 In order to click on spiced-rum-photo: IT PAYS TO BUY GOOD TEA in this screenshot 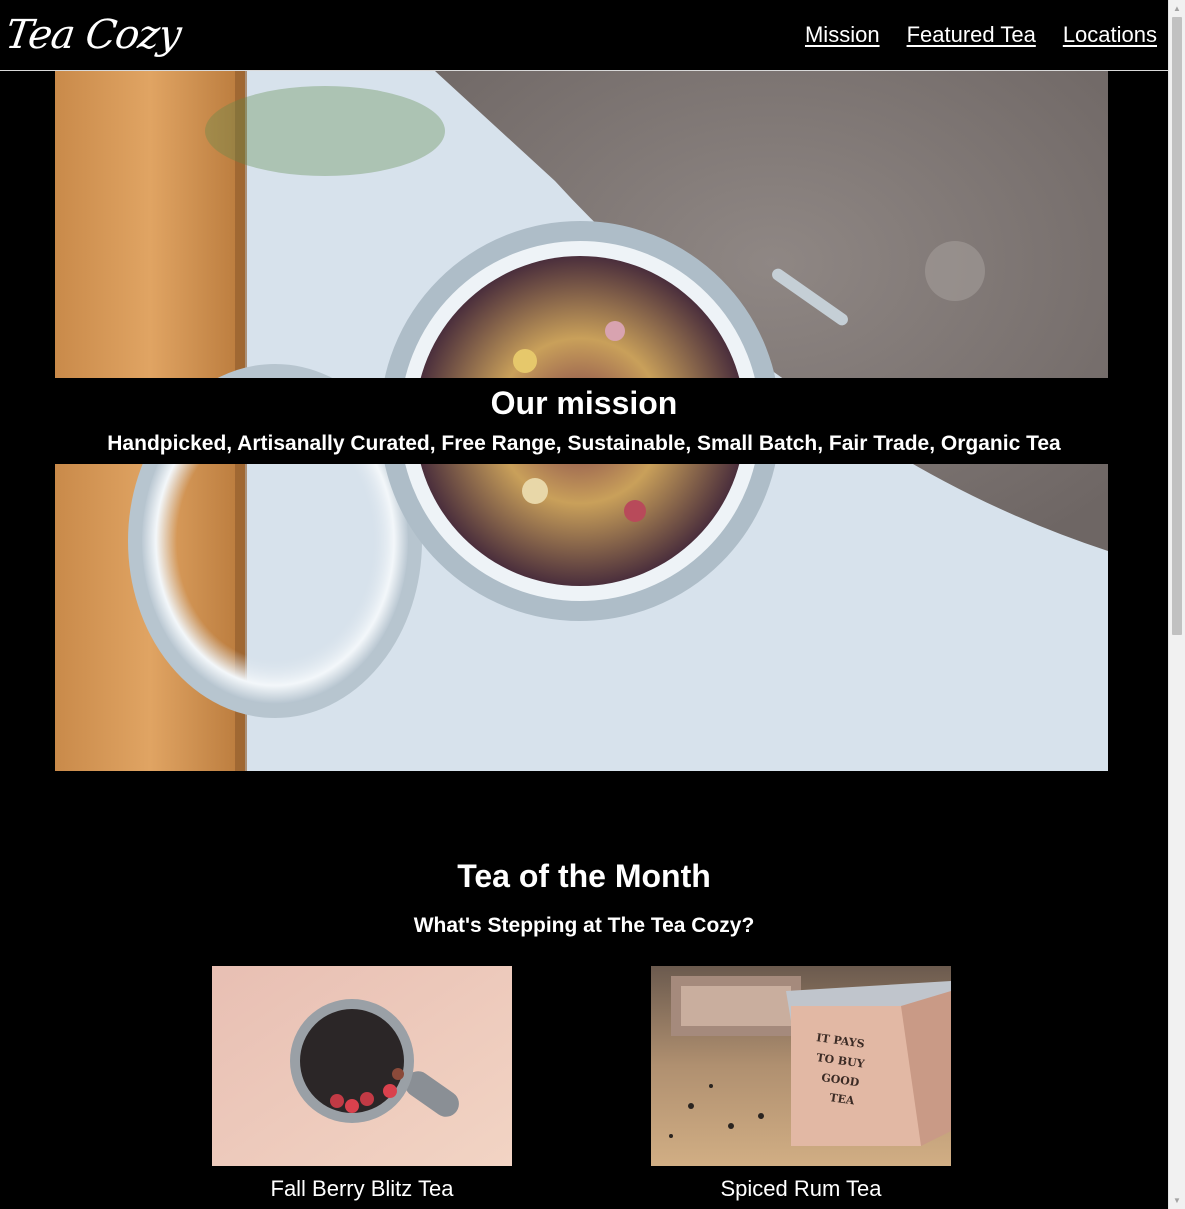, I will do `click(801, 1066)`.